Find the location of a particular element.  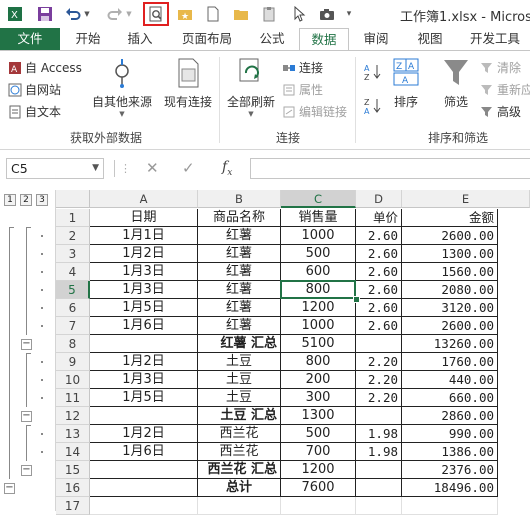

sort-asc-button: AZ is located at coordinates (373, 72).